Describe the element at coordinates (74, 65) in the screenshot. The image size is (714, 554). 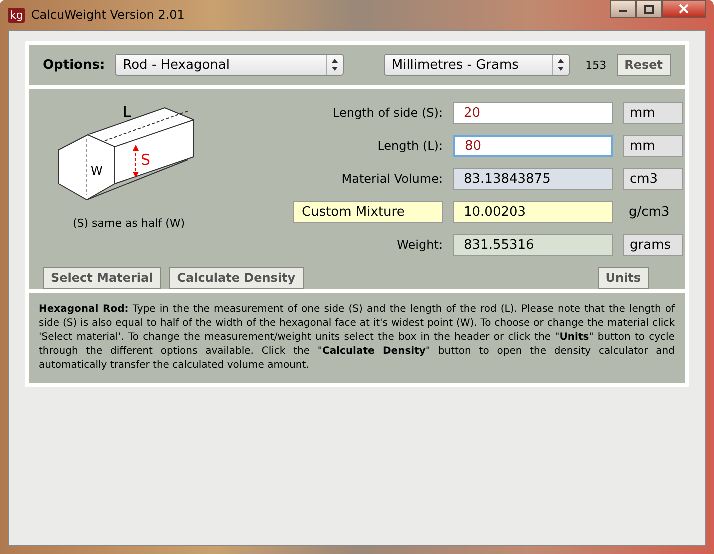
I see `options-label: Options:` at that location.